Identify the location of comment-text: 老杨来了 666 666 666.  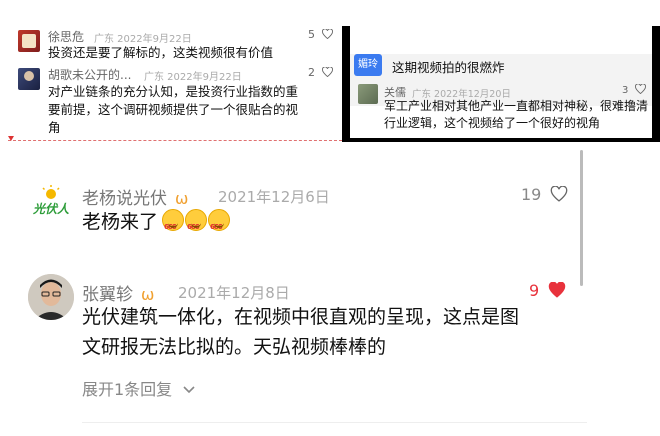
(156, 222).